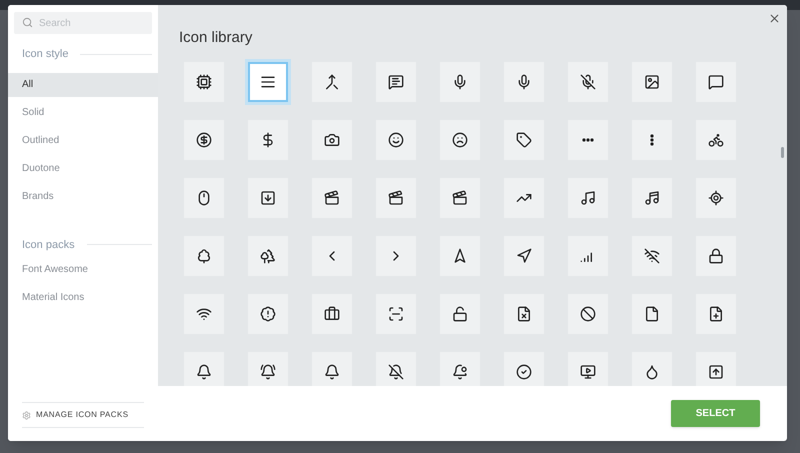 This screenshot has height=453, width=800. I want to click on dollar-icon, so click(204, 140).